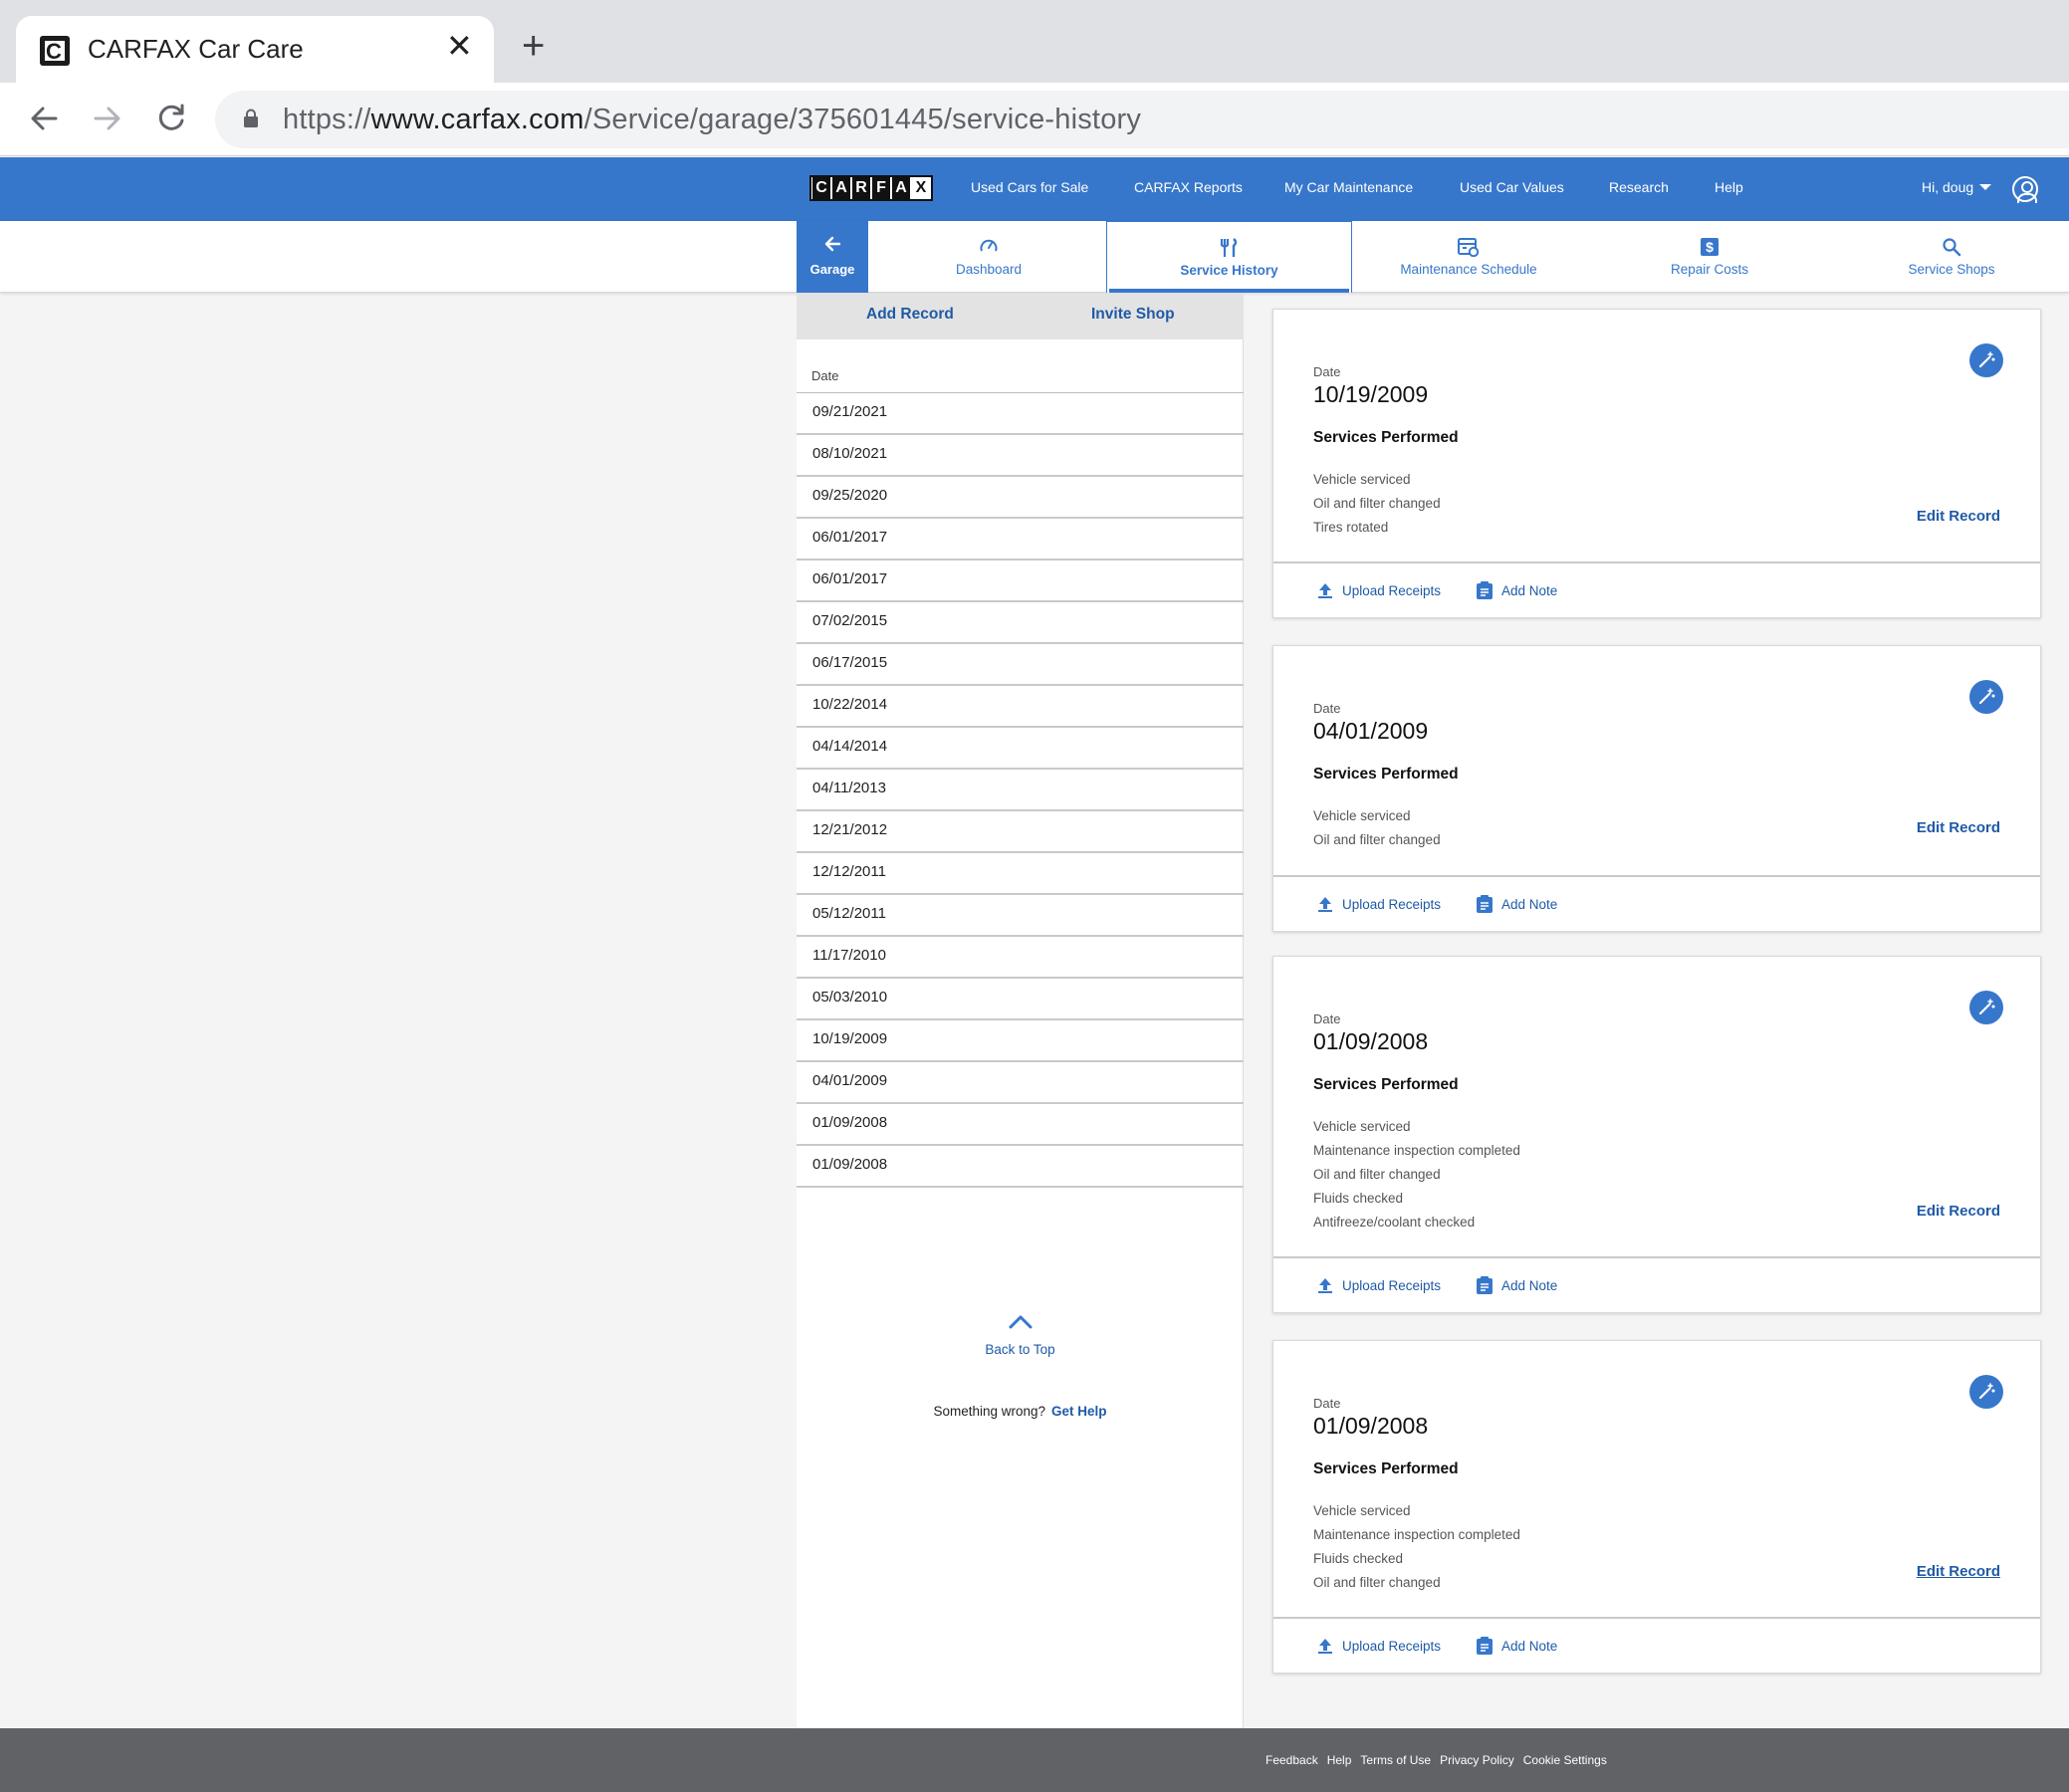 The image size is (2069, 1792). What do you see at coordinates (477, 119) in the screenshot?
I see `url-host: www.carfax.com` at bounding box center [477, 119].